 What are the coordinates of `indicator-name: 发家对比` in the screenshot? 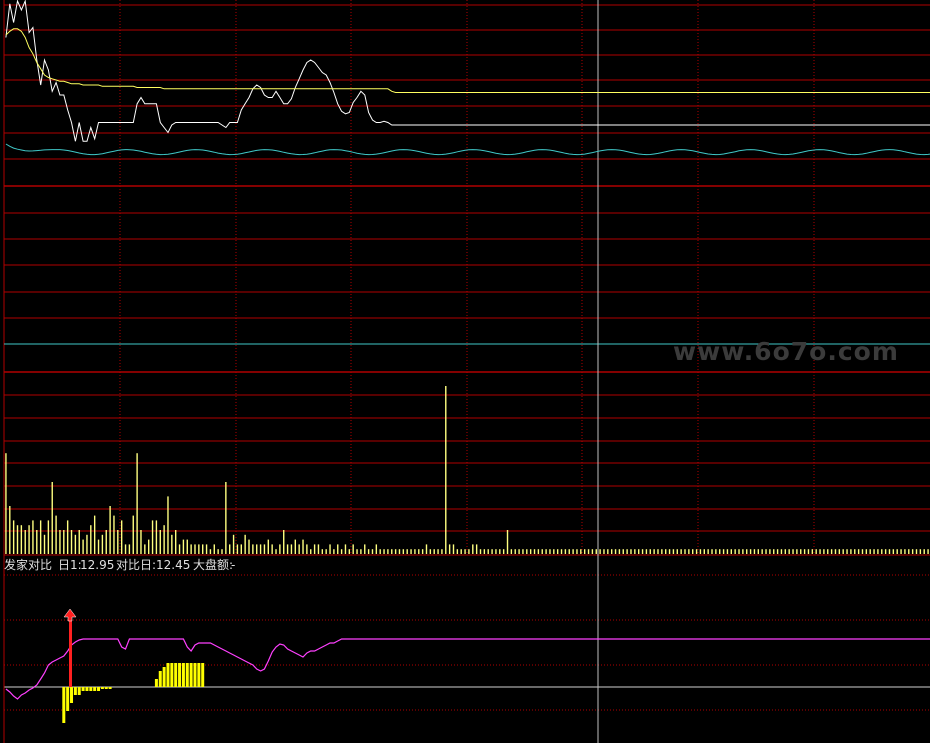 It's located at (28, 565).